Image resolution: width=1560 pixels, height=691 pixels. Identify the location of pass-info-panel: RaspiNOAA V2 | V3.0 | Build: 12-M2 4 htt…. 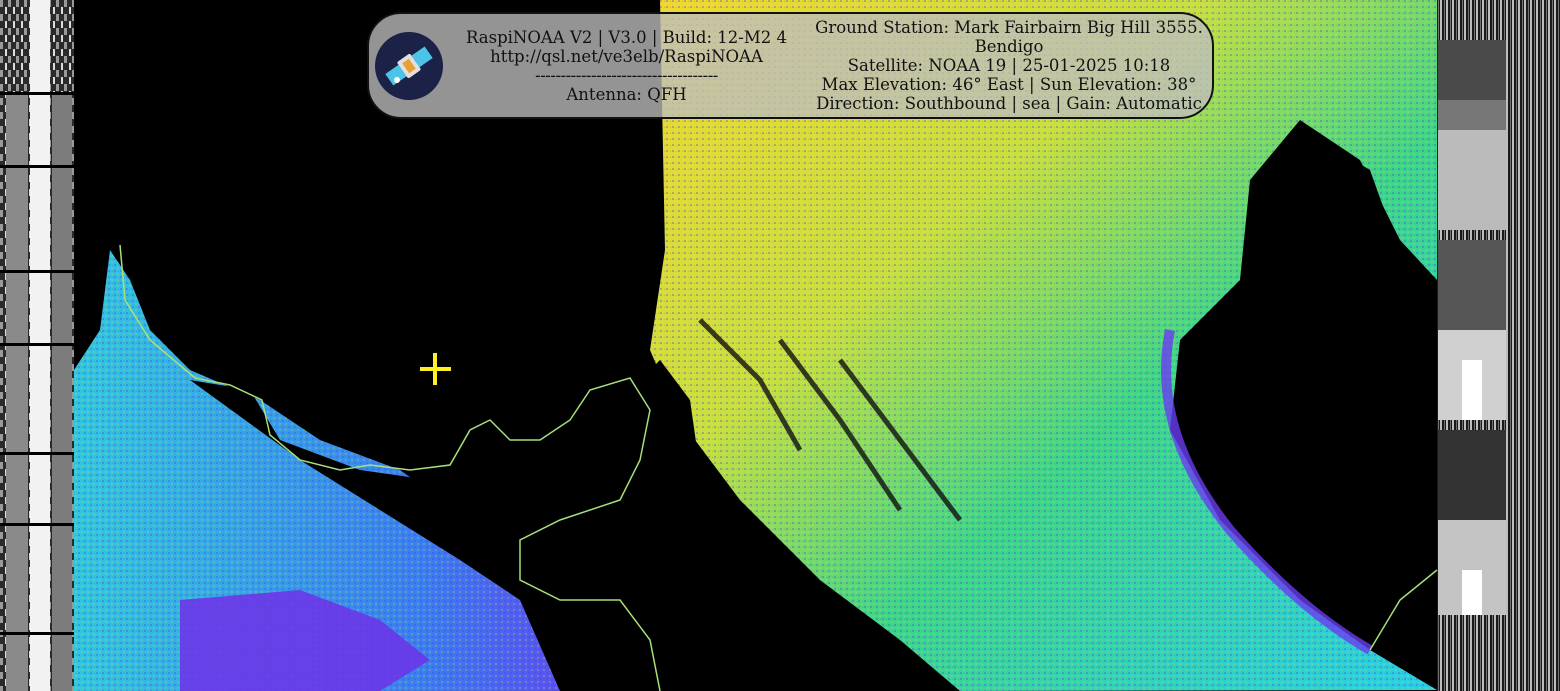
(790, 65).